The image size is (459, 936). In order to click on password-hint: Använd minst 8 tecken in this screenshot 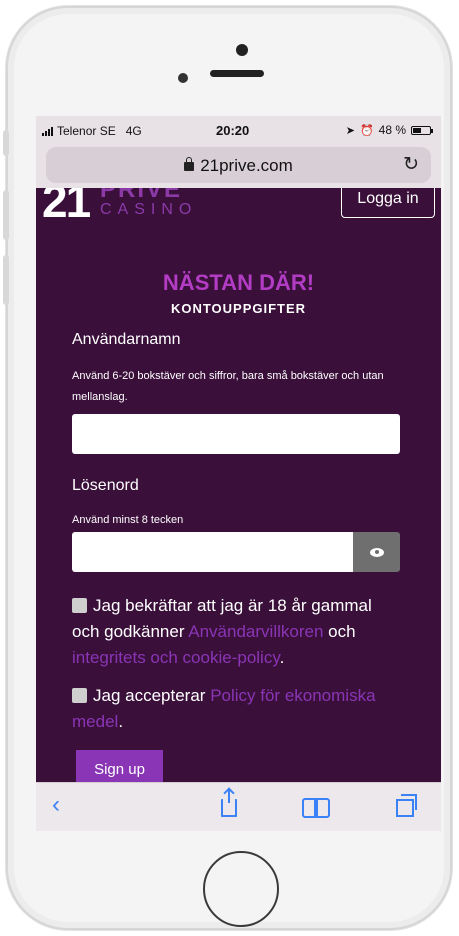, I will do `click(128, 520)`.